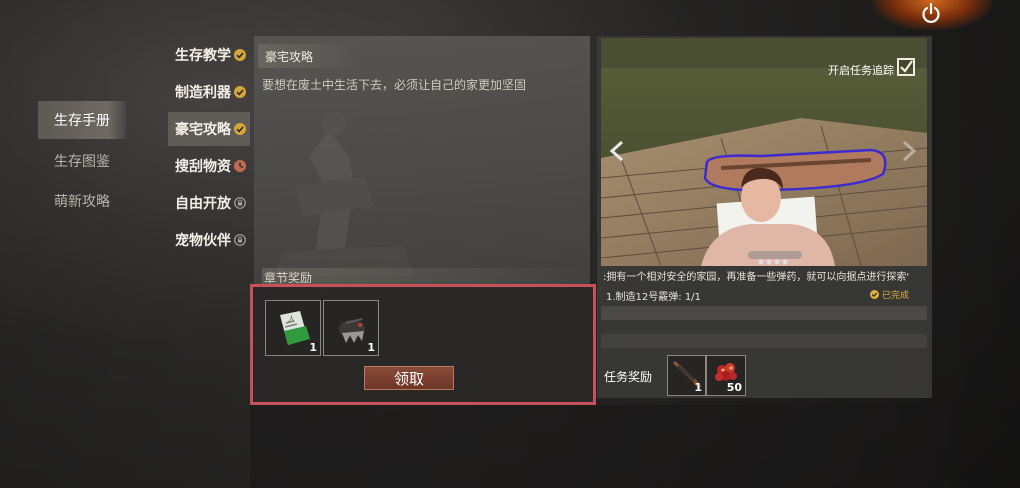  I want to click on previous-arrow-button, so click(617, 151).